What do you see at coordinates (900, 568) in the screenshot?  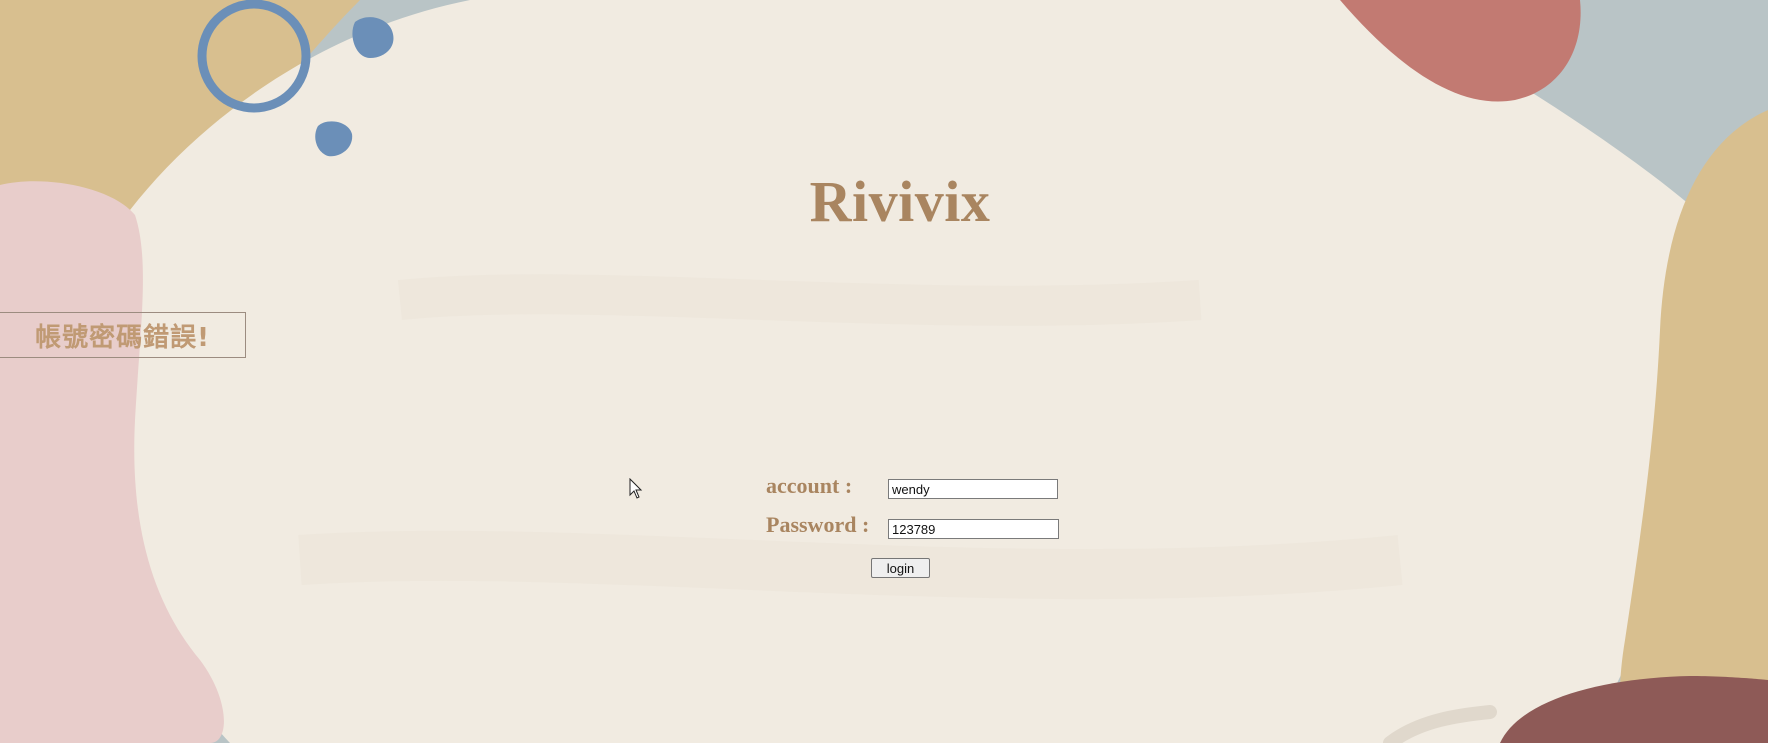 I see `login-button: login` at bounding box center [900, 568].